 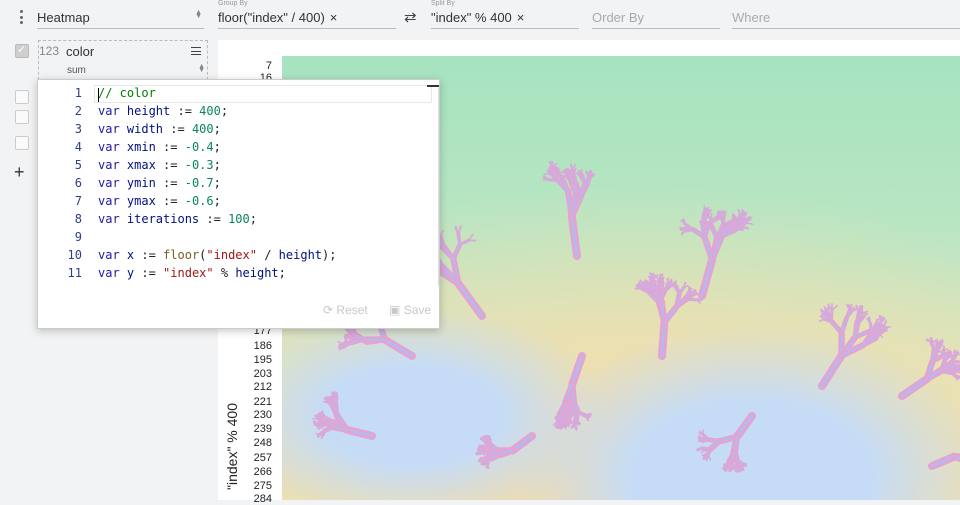 What do you see at coordinates (201, 69) in the screenshot?
I see `select-arrow-icon: ▲▼` at bounding box center [201, 69].